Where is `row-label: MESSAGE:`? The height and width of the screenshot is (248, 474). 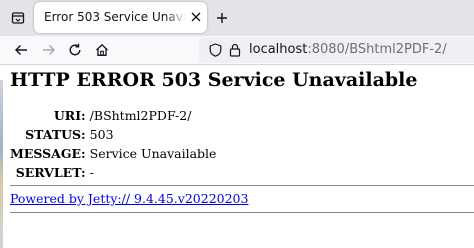
row-label: MESSAGE: is located at coordinates (48, 153).